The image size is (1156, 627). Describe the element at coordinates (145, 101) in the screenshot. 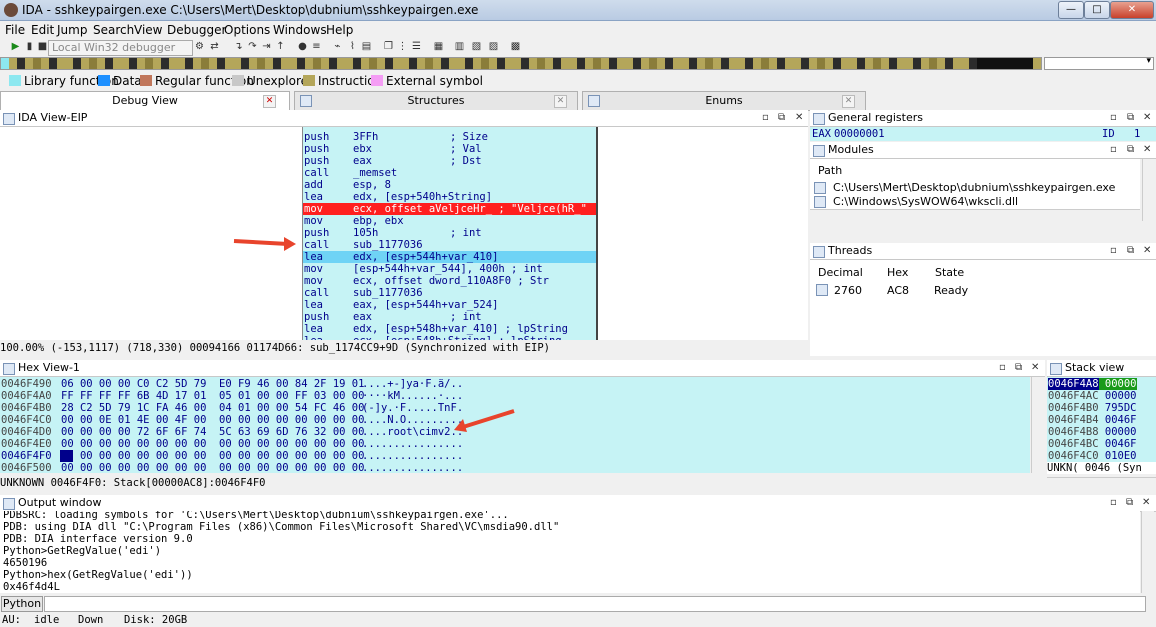

I see `tab-debug-view: Debug View ✕` at that location.